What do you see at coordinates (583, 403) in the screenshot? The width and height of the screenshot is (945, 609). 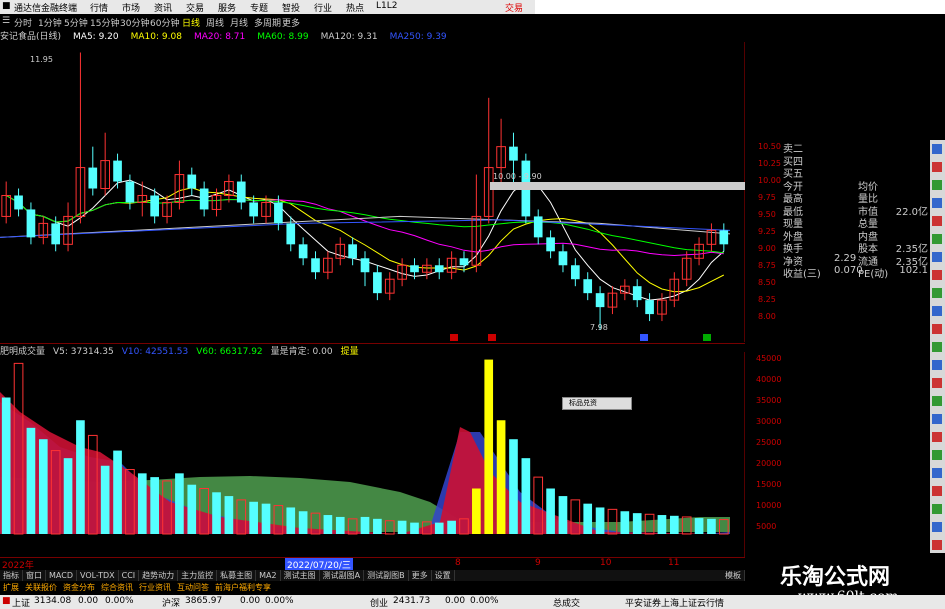 I see `popup-label: 标品兑资` at bounding box center [583, 403].